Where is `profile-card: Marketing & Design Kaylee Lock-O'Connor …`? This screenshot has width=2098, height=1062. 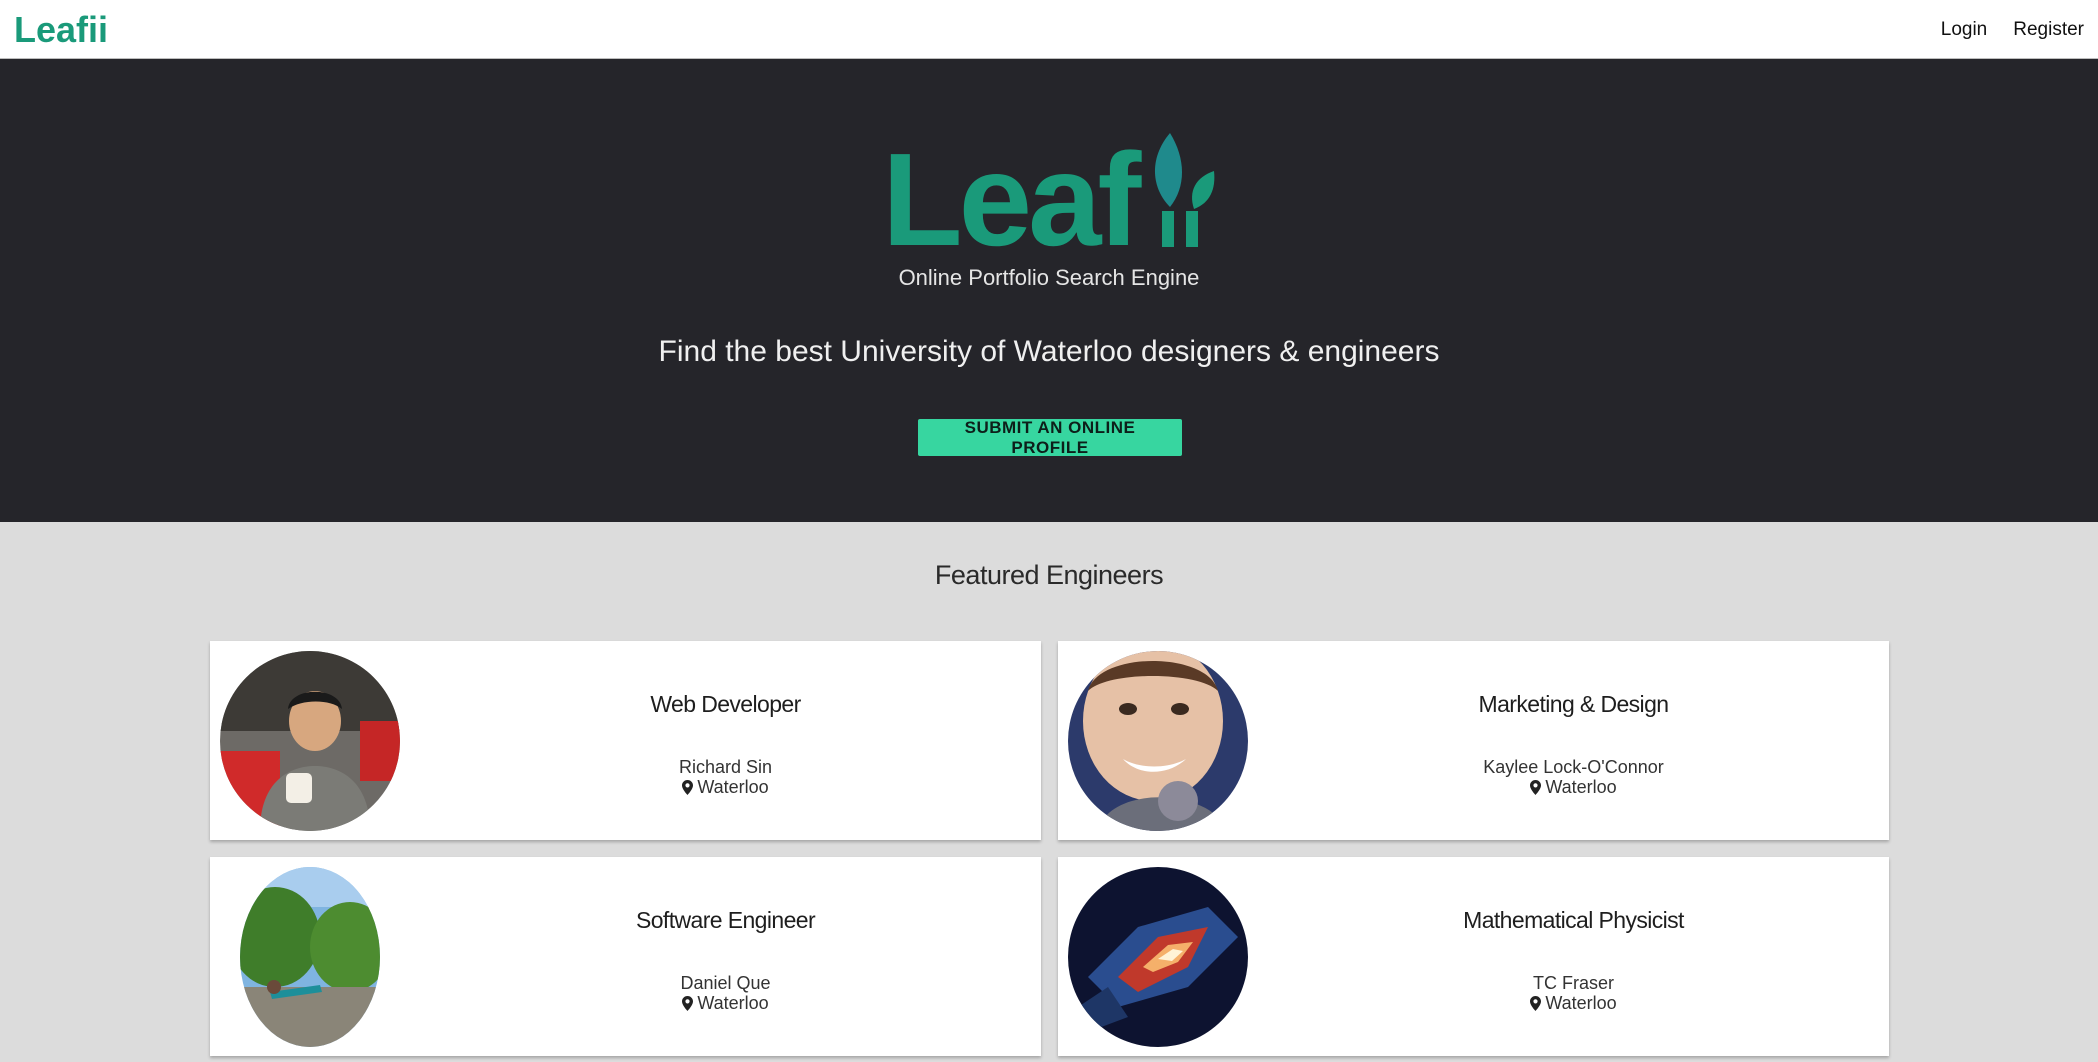 profile-card: Marketing & Design Kaylee Lock-O'Connor … is located at coordinates (1473, 740).